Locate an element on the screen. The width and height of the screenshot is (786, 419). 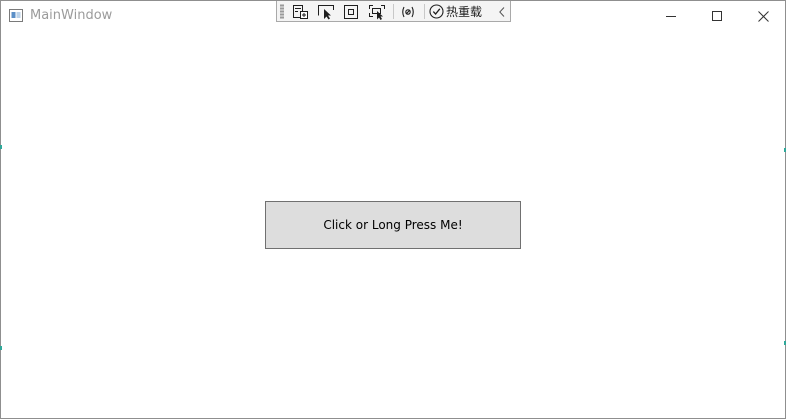
collapse-toolbar-button is located at coordinates (502, 11).